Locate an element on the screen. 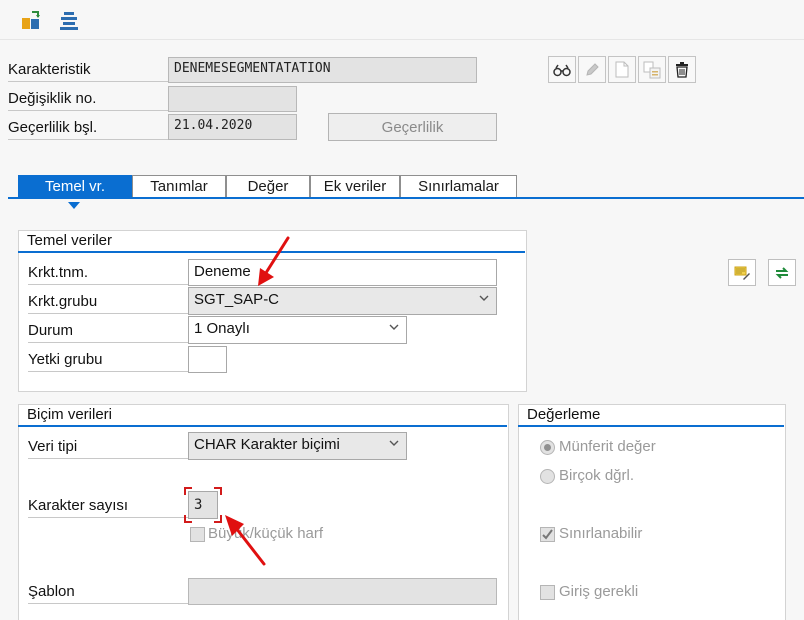 The height and width of the screenshot is (620, 804). tab-label: Tanımlar is located at coordinates (179, 186).